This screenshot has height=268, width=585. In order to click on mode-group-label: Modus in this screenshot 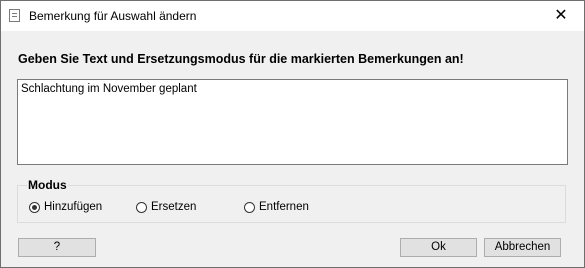, I will do `click(47, 185)`.